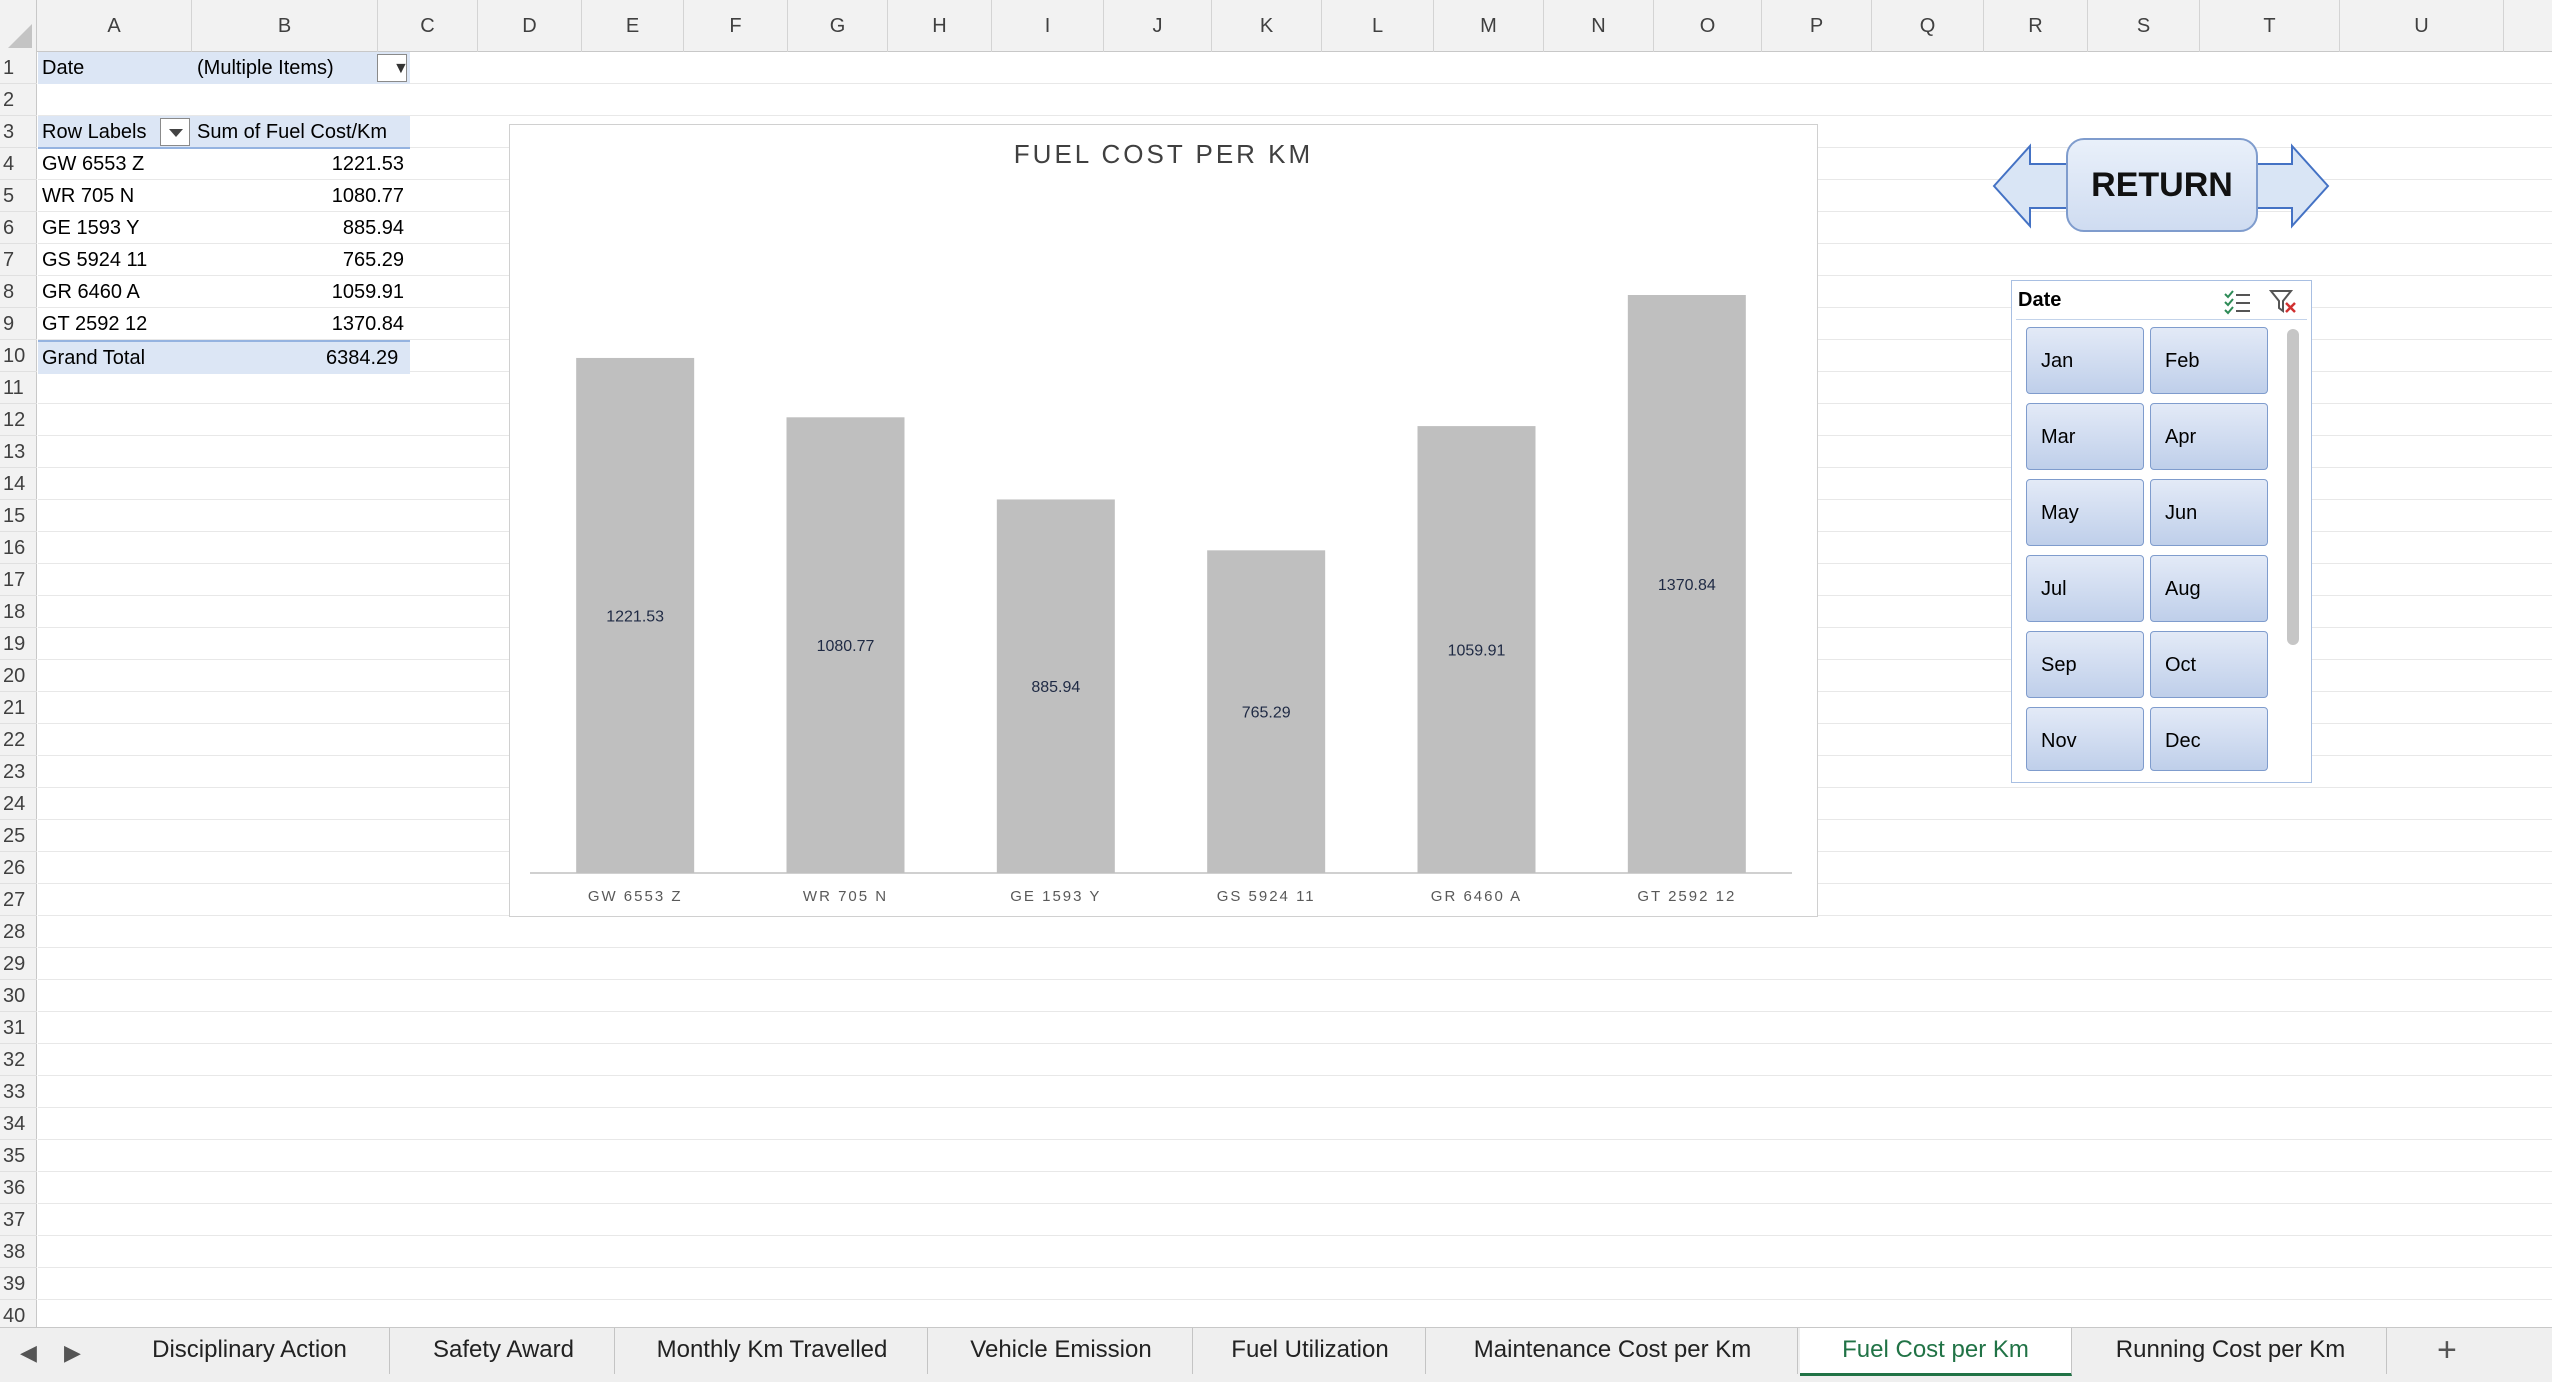  What do you see at coordinates (114, 26) in the screenshot?
I see `column-header-a: A` at bounding box center [114, 26].